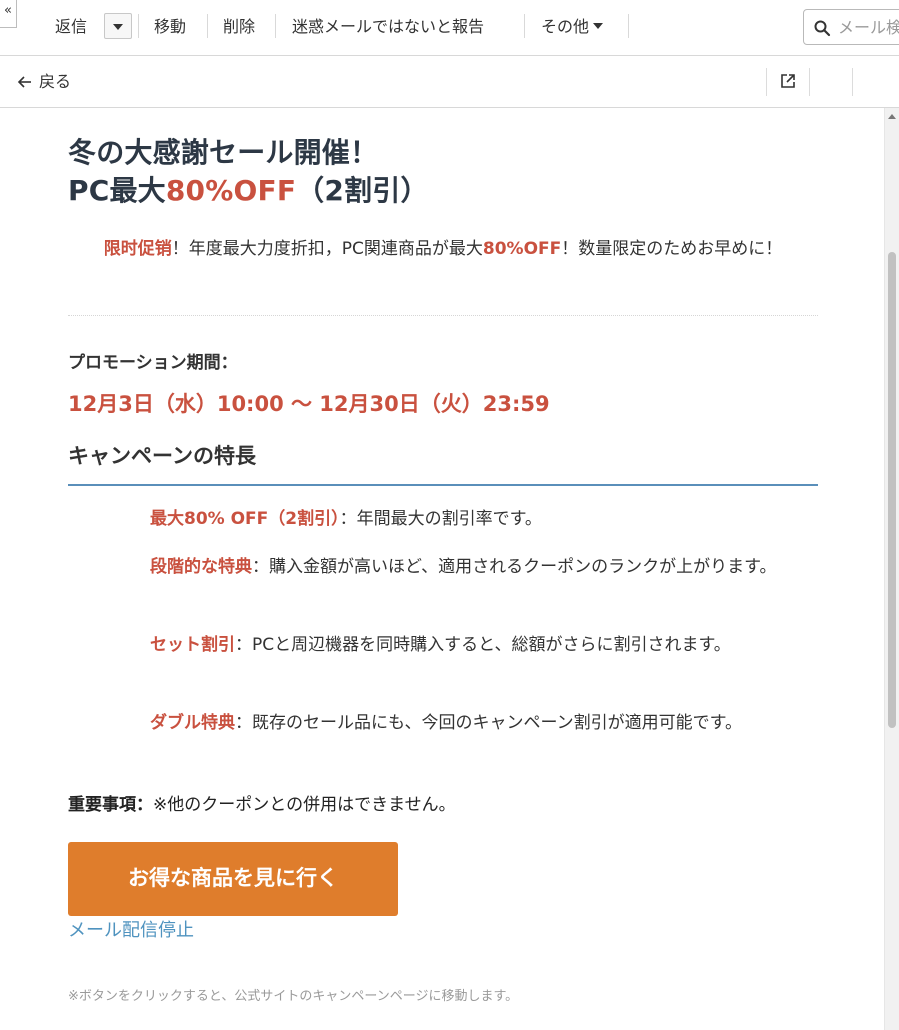 Image resolution: width=899 pixels, height=1030 pixels. I want to click on search-box, so click(851, 27).